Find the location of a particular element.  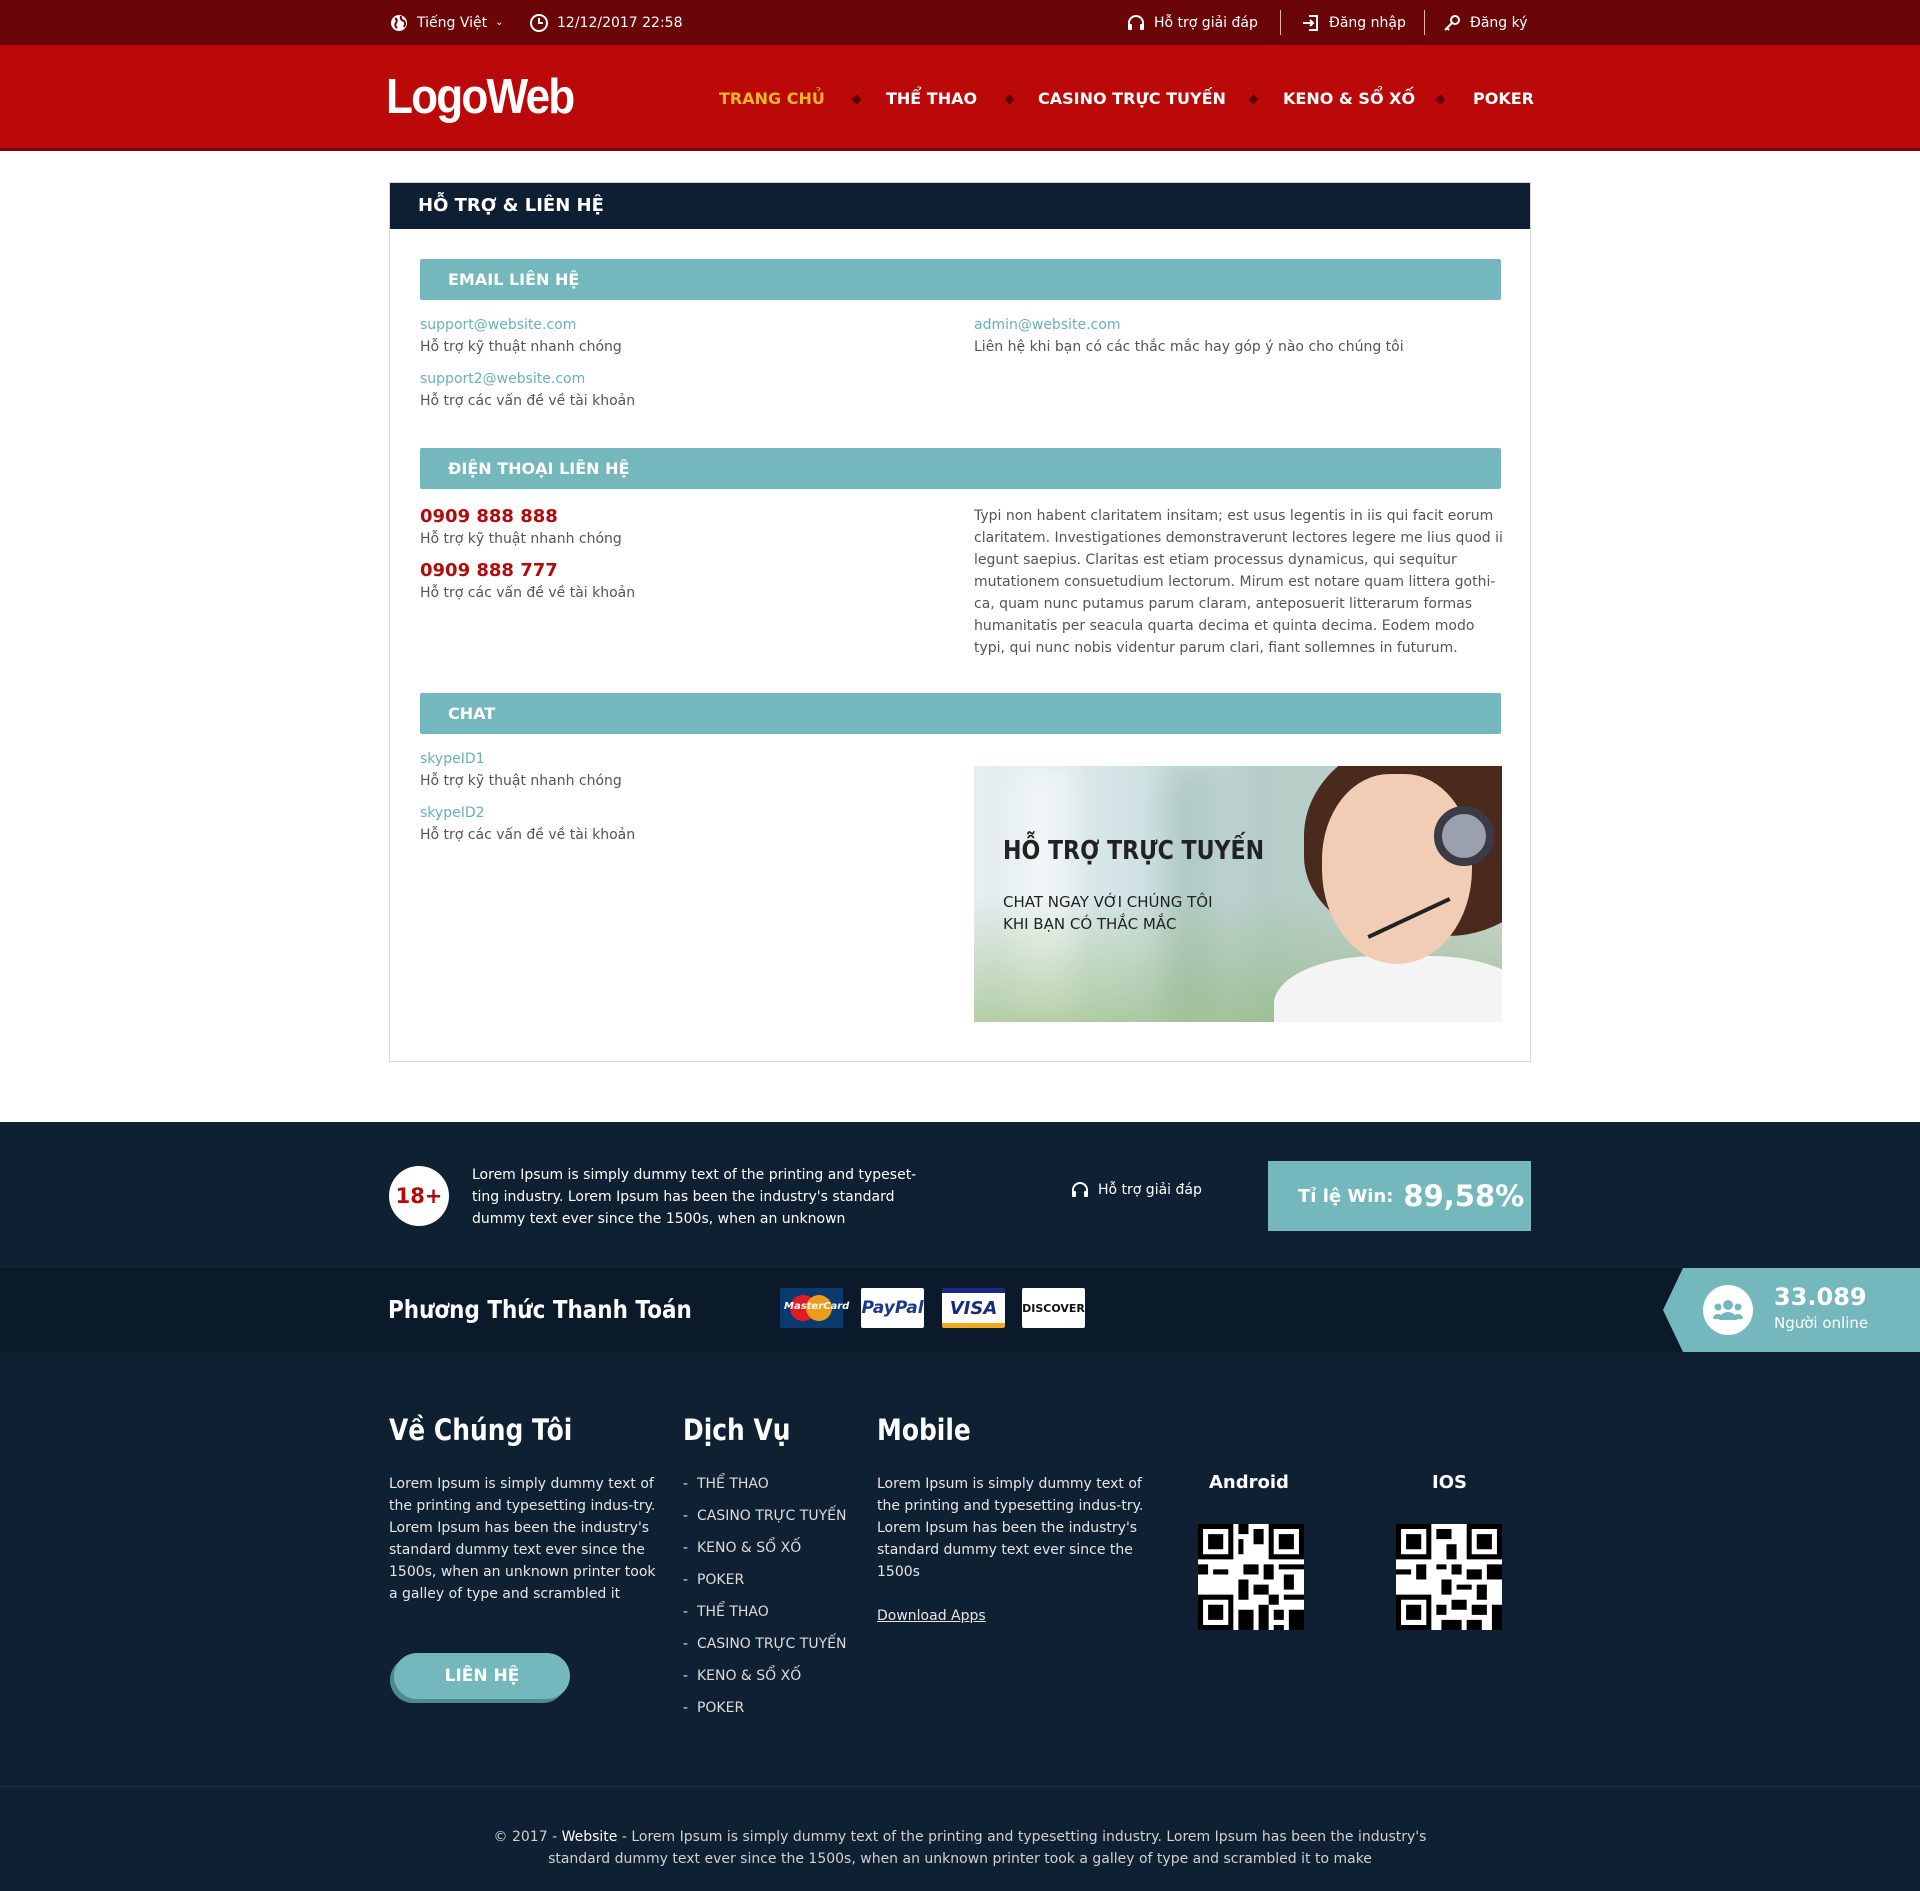

datetime-label: 12/12/2017 22:58 is located at coordinates (620, 22).